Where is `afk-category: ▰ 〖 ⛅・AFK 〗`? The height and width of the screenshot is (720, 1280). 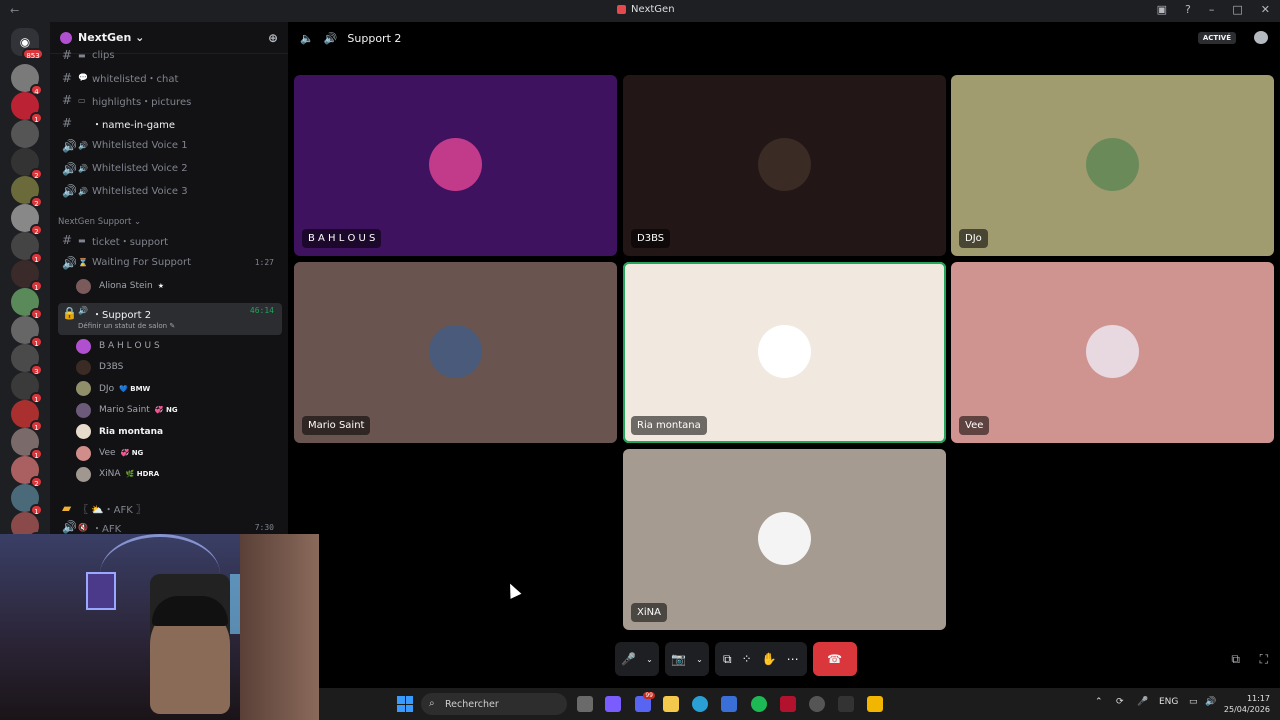
afk-category: ▰ 〖 ⛅・AFK 〗 is located at coordinates (170, 508).